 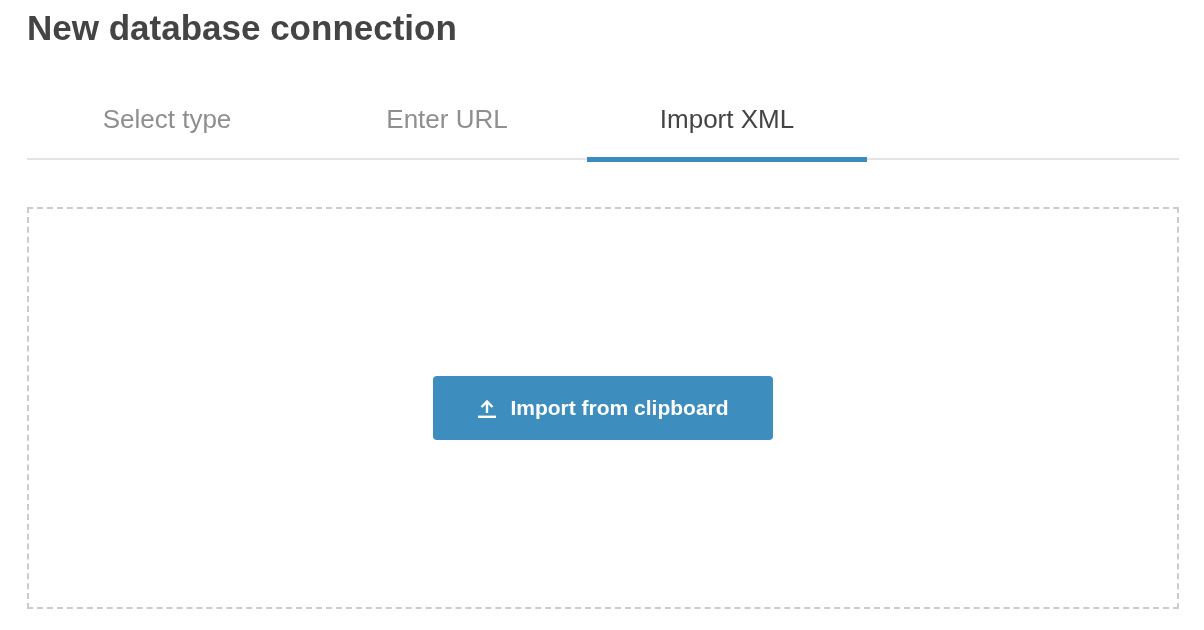 What do you see at coordinates (487, 407) in the screenshot?
I see `upload-icon` at bounding box center [487, 407].